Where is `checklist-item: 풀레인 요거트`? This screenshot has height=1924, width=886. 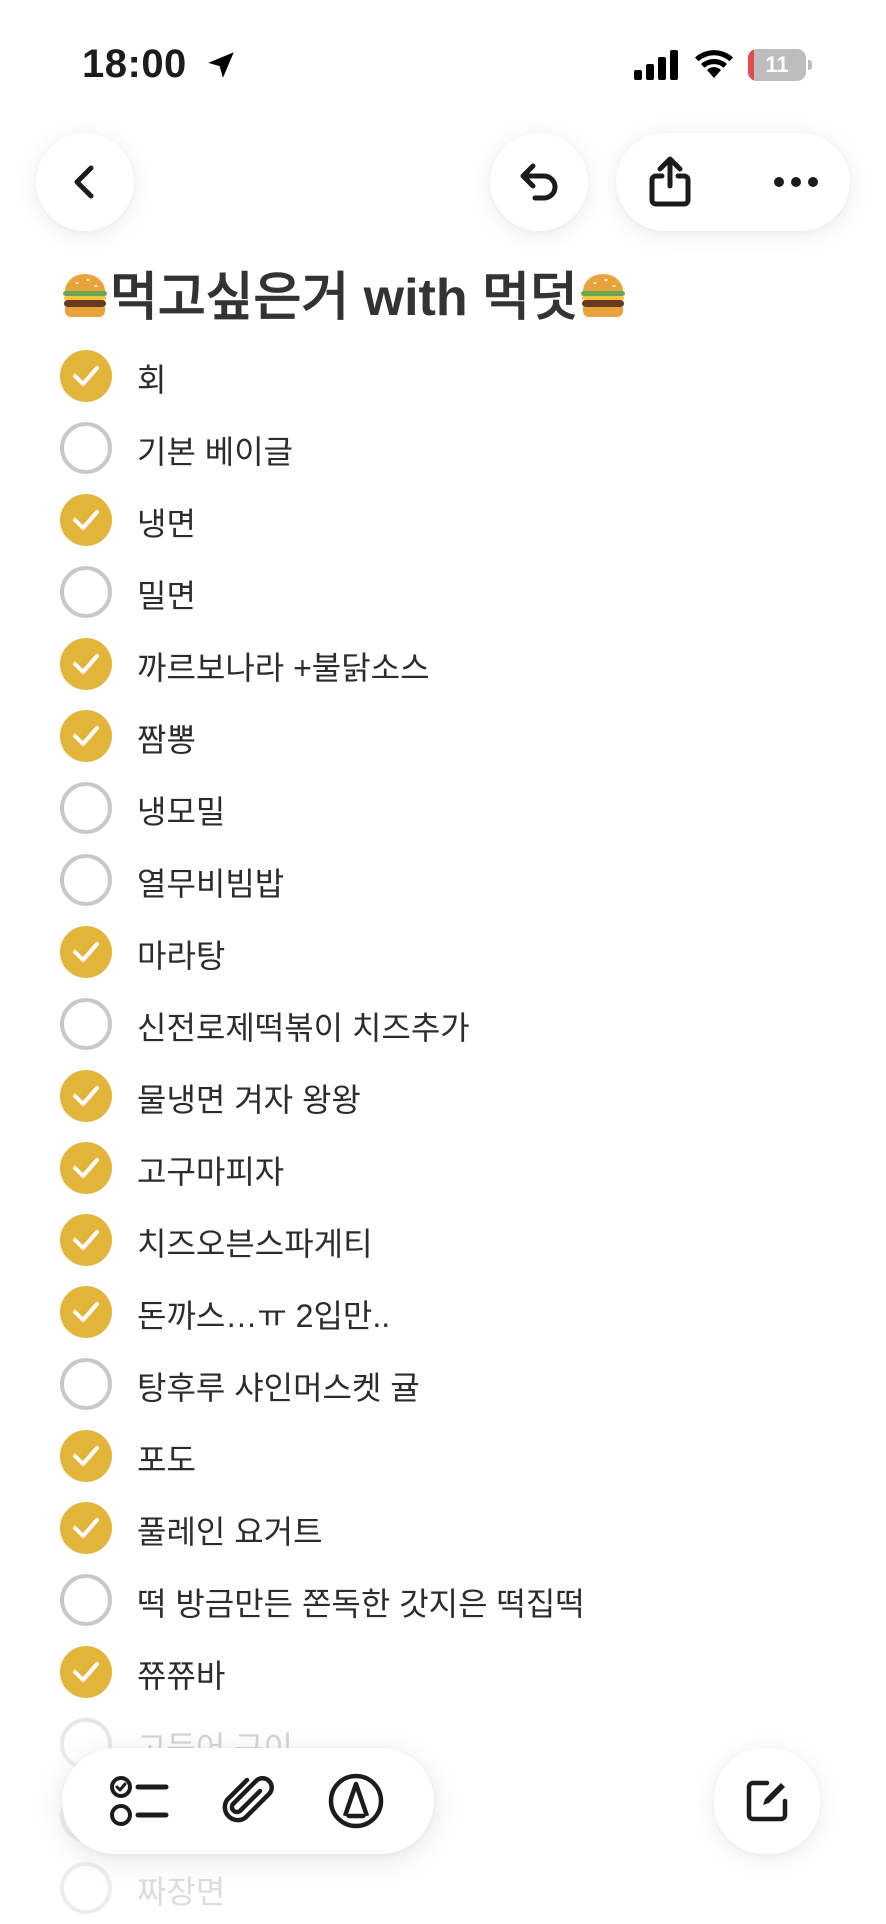 checklist-item: 풀레인 요거트 is located at coordinates (443, 1528).